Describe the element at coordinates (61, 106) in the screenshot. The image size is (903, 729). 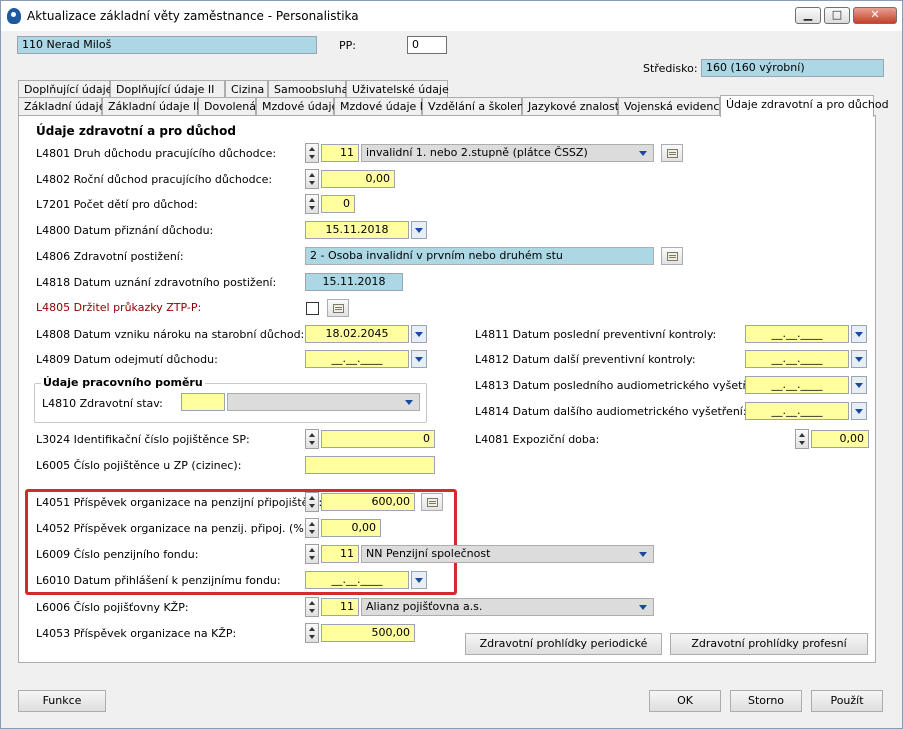
I see `tab-zakladni-udaje: Základní údaje` at that location.